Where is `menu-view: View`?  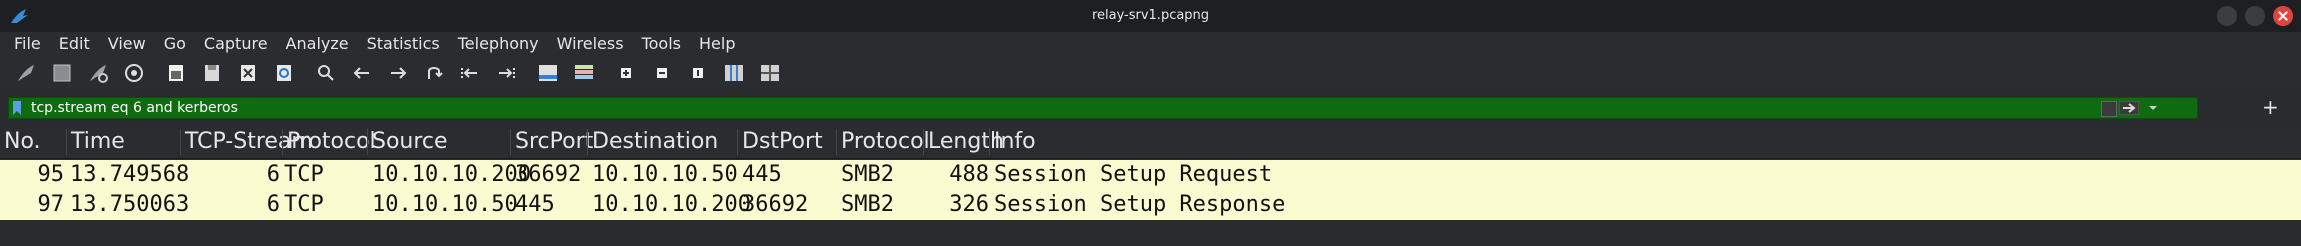 menu-view: View is located at coordinates (128, 43).